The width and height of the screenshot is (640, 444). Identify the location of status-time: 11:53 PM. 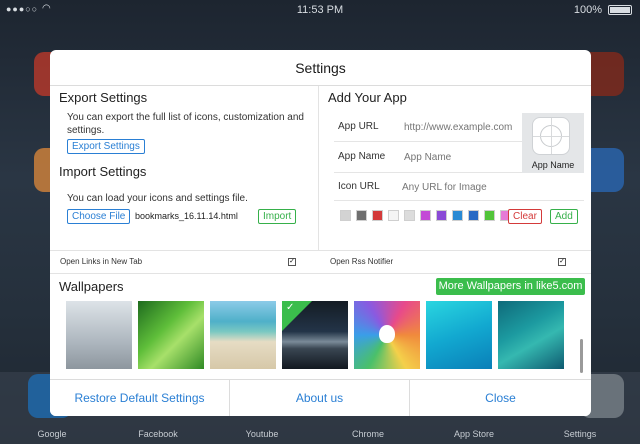
(320, 10).